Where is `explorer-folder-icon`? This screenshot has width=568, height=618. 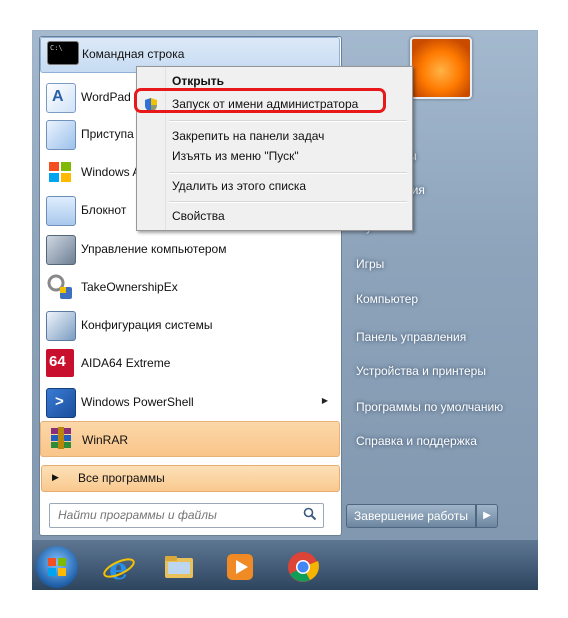
explorer-folder-icon is located at coordinates (179, 567).